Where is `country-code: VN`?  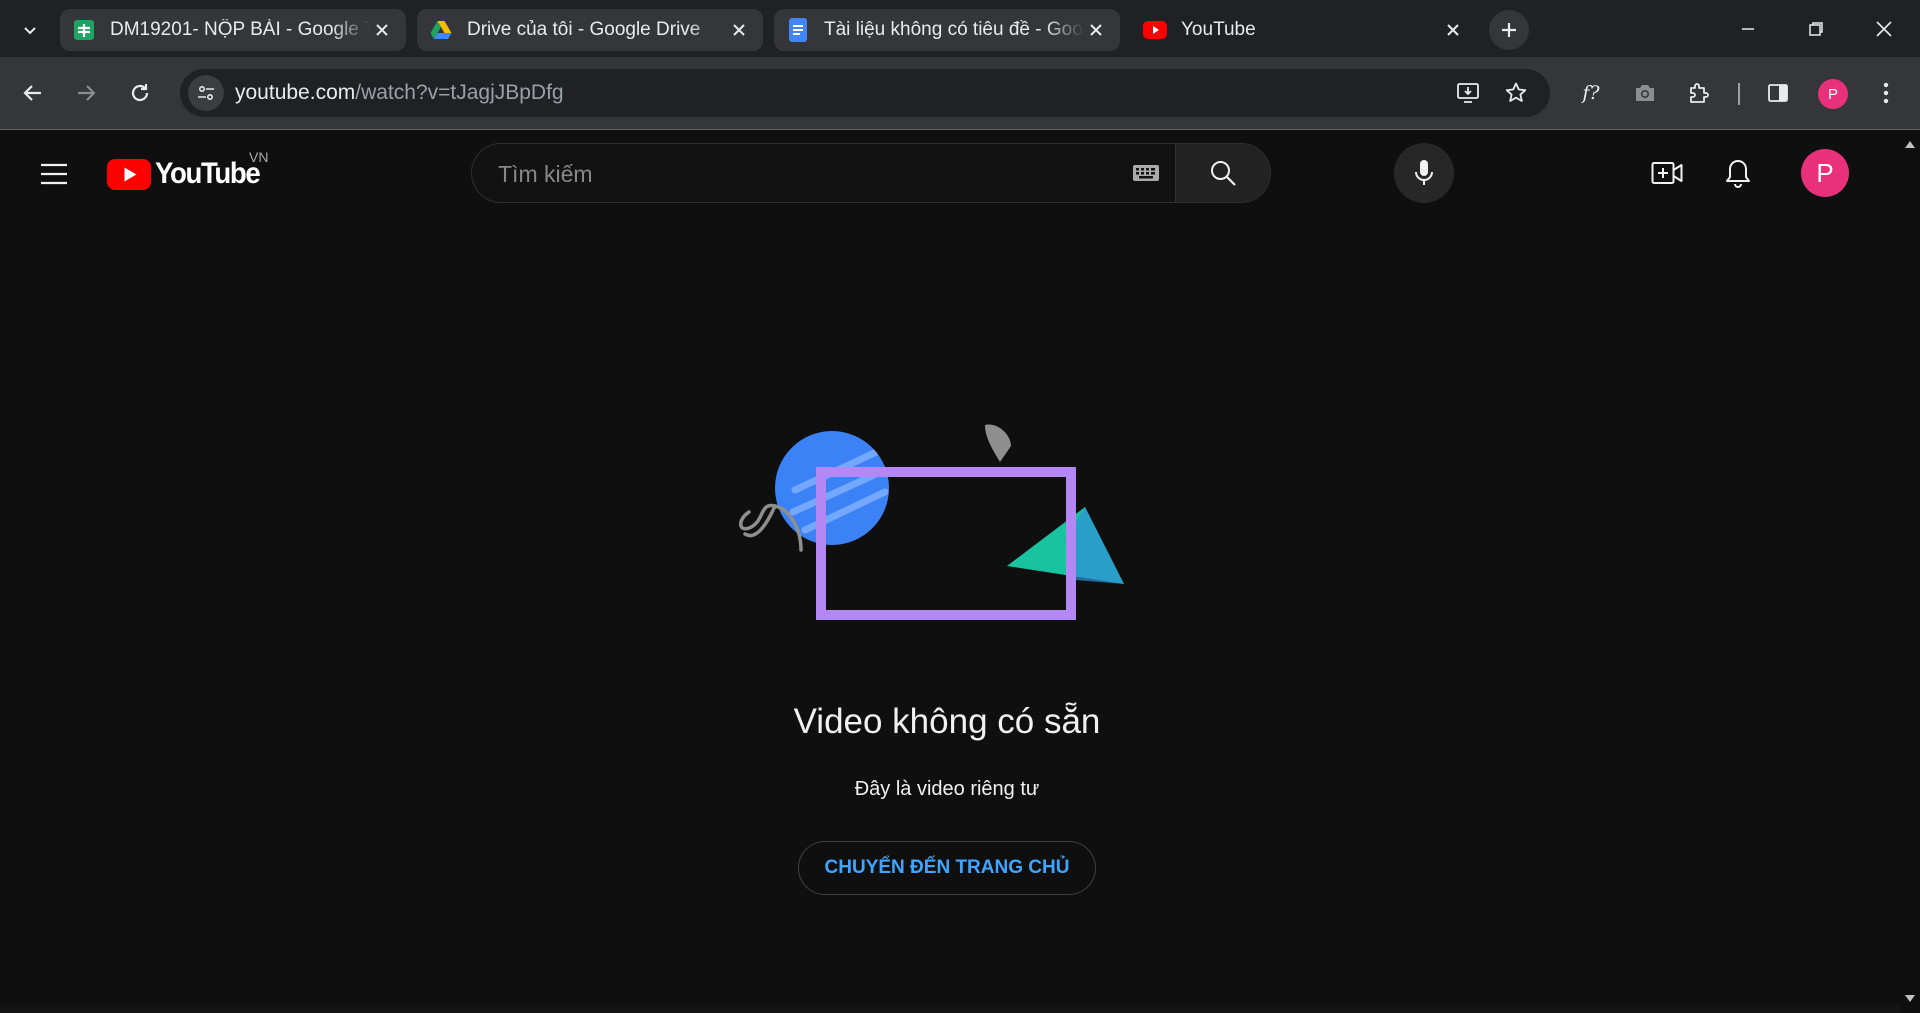 country-code: VN is located at coordinates (259, 157).